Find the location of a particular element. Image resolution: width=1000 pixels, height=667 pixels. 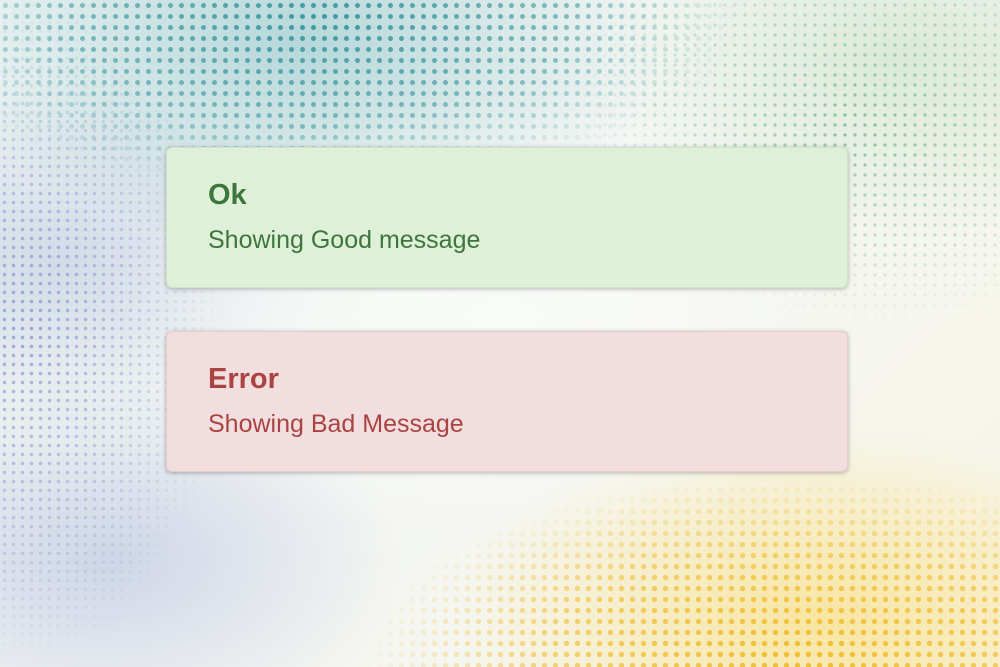

error-alert: Error Showing Bad Message is located at coordinates (507, 401).